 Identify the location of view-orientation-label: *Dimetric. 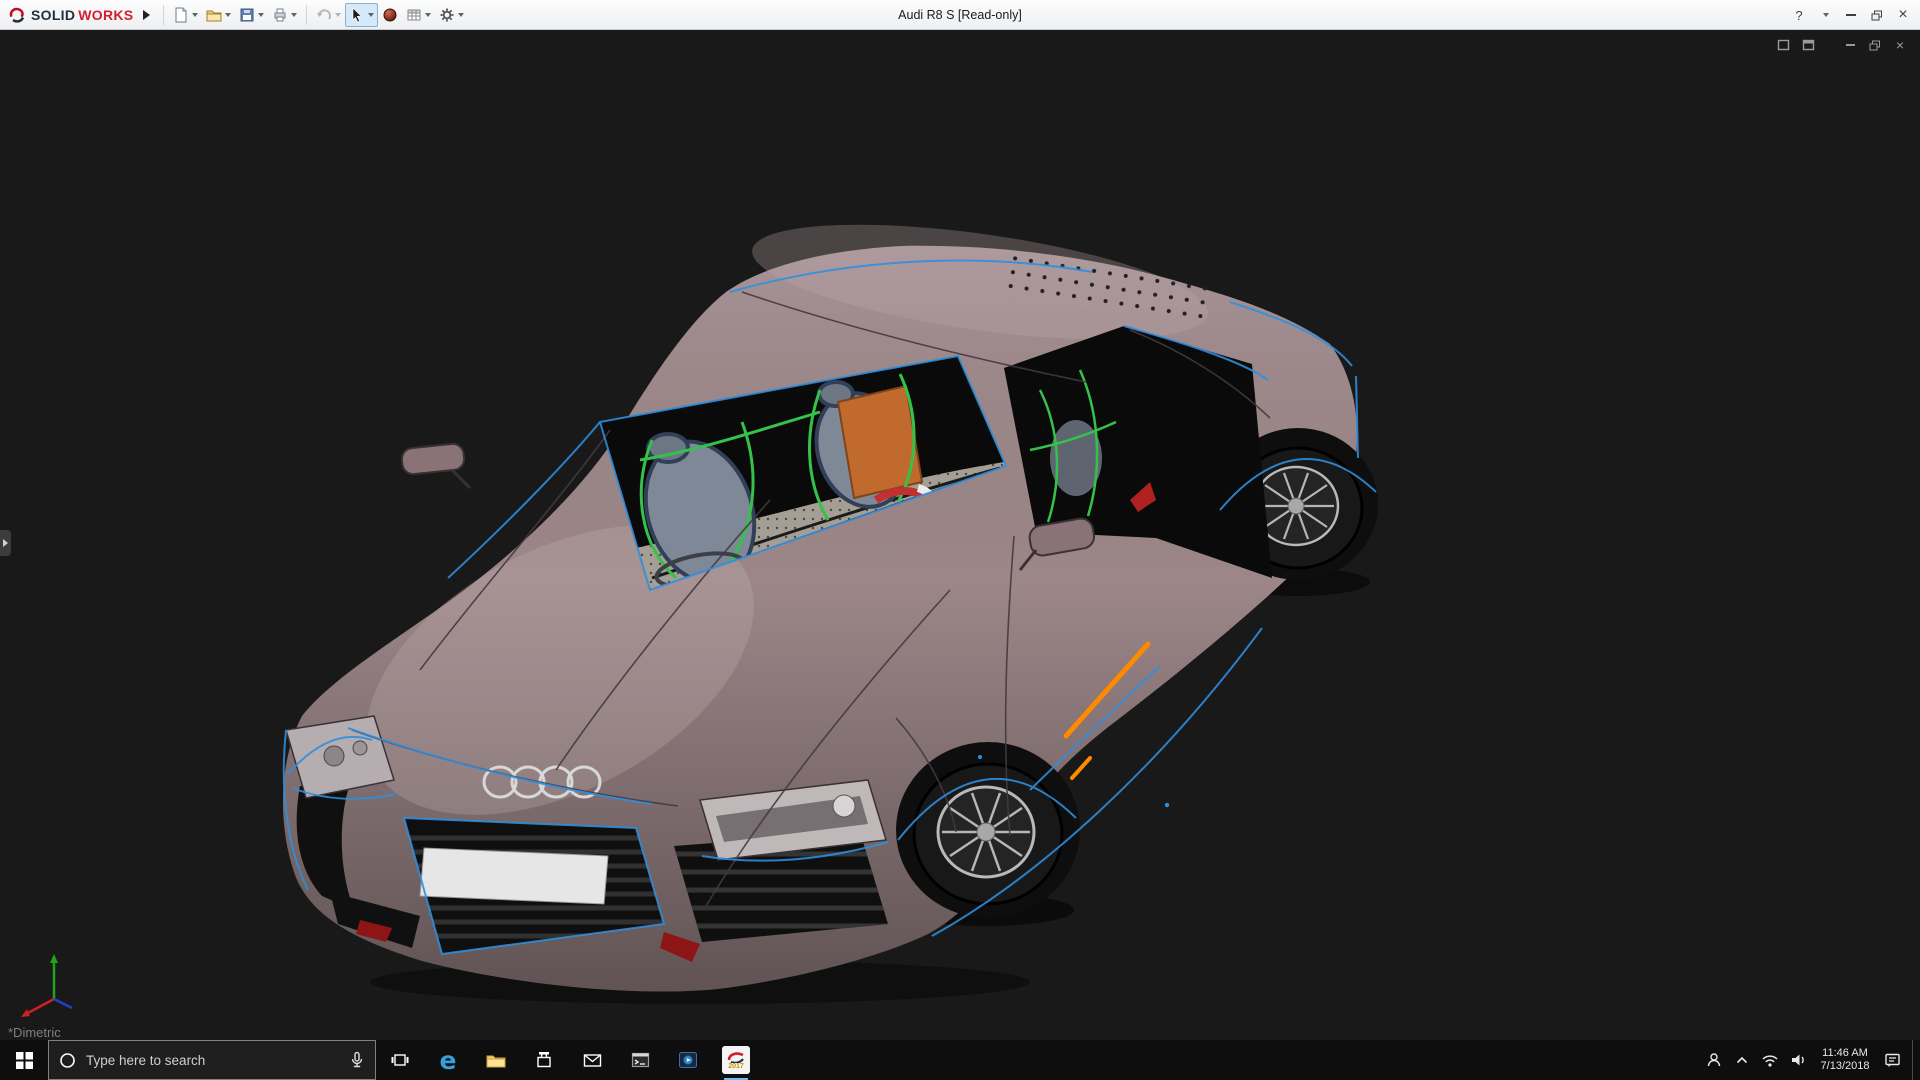
(34, 1032).